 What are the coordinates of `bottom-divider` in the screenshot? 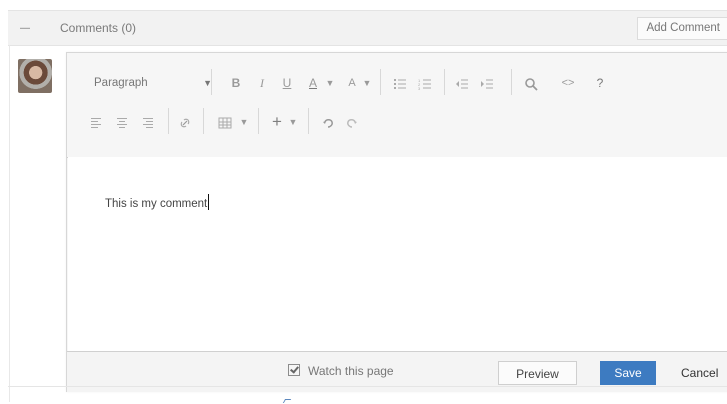 It's located at (367, 386).